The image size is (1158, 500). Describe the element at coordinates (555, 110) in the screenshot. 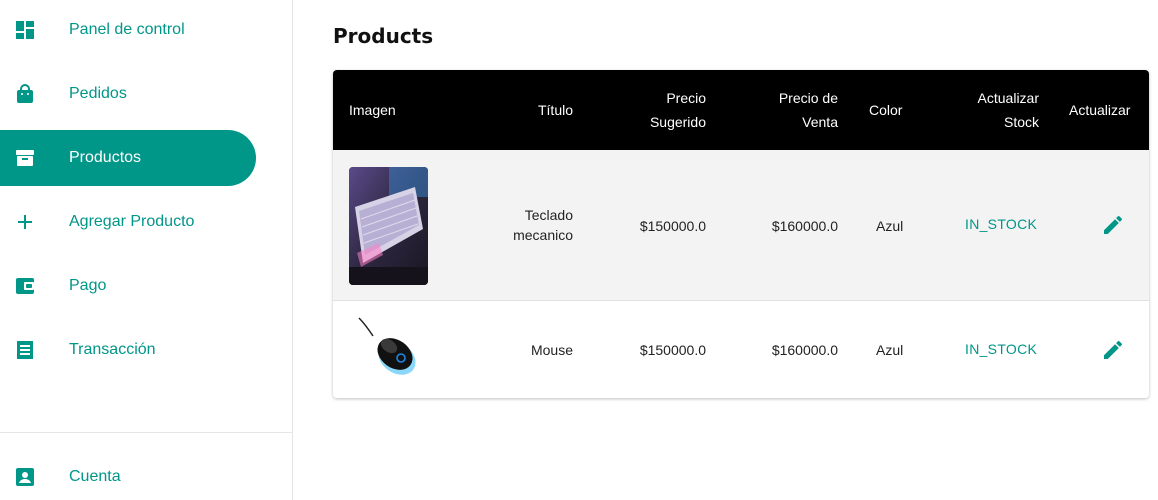

I see `header-title: Título` at that location.